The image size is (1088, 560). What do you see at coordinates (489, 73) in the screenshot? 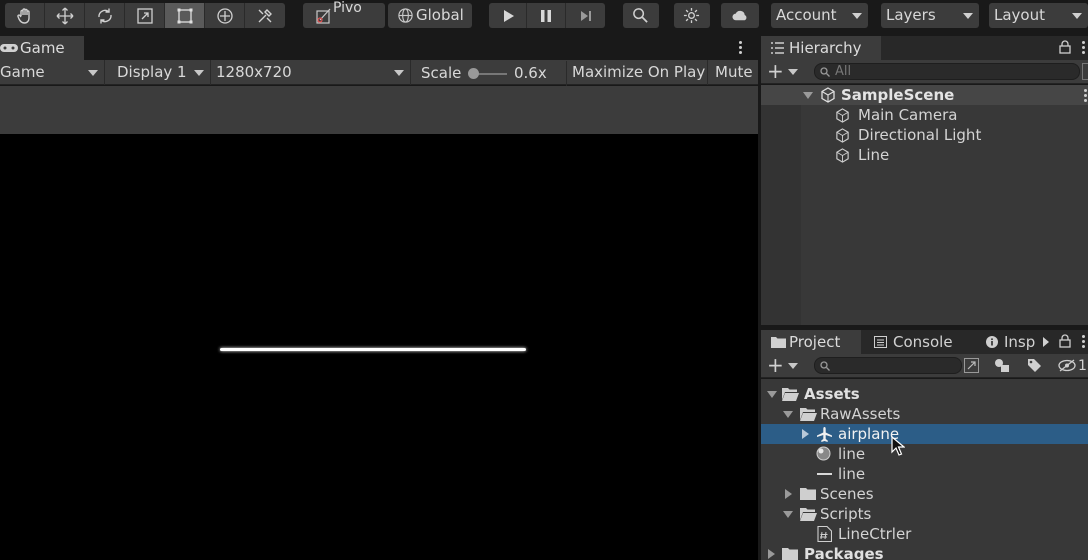
I see `scale-control: Scale 0.6x` at bounding box center [489, 73].